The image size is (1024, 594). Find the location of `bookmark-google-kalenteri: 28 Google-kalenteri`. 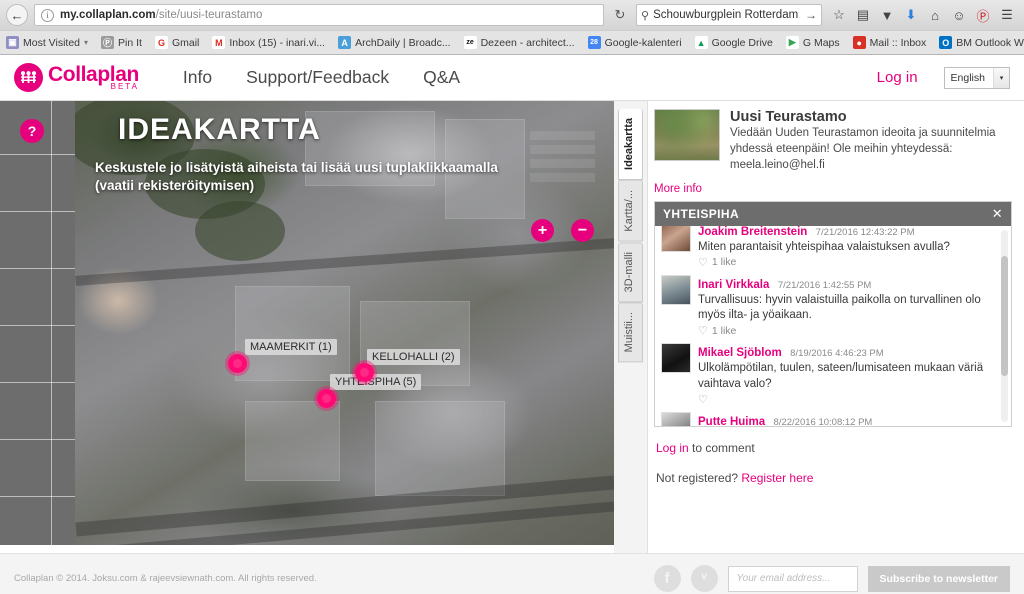

bookmark-google-kalenteri: 28 Google-kalenteri is located at coordinates (634, 42).